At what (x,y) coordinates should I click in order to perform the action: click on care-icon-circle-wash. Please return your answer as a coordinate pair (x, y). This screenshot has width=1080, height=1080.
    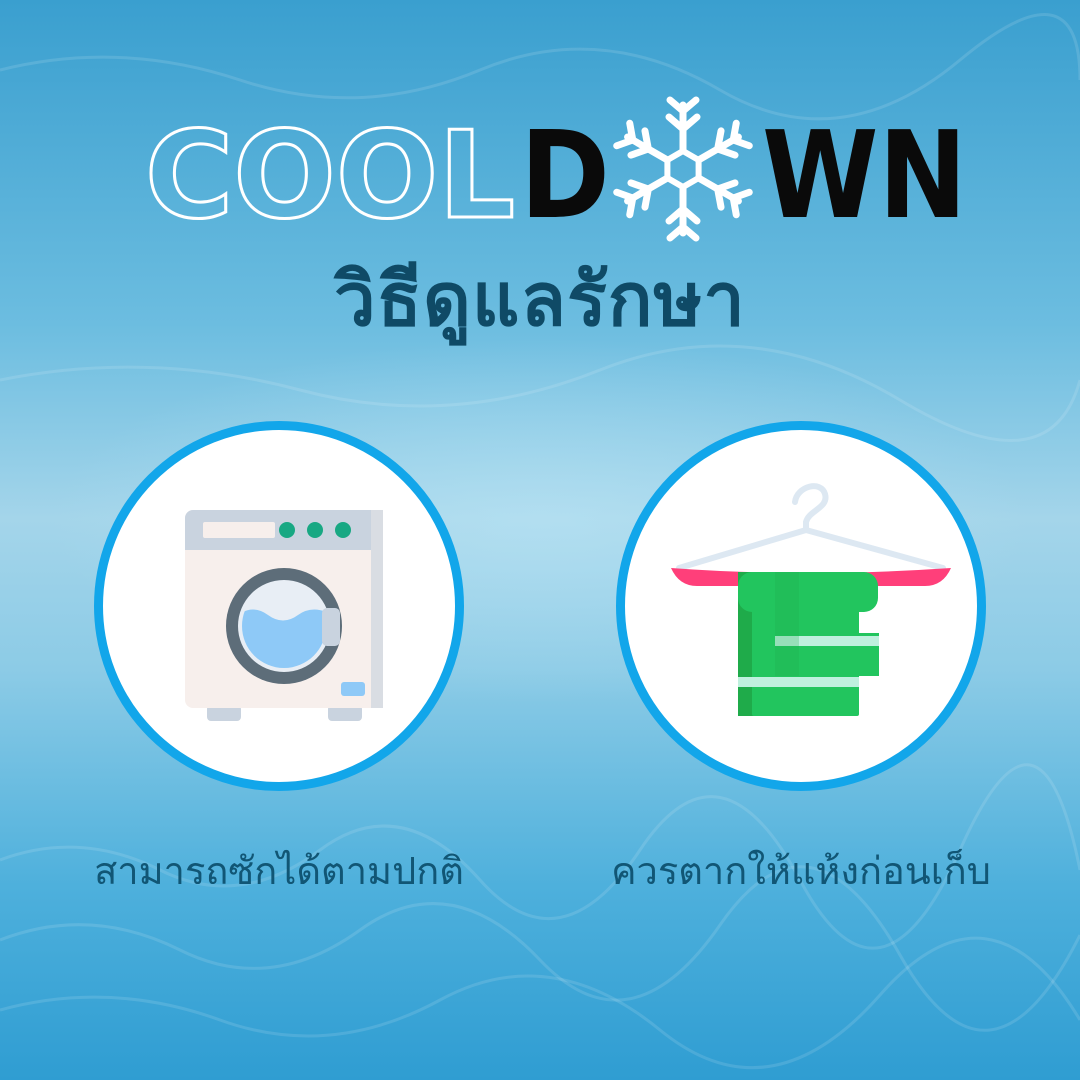
    Looking at the image, I should click on (279, 606).